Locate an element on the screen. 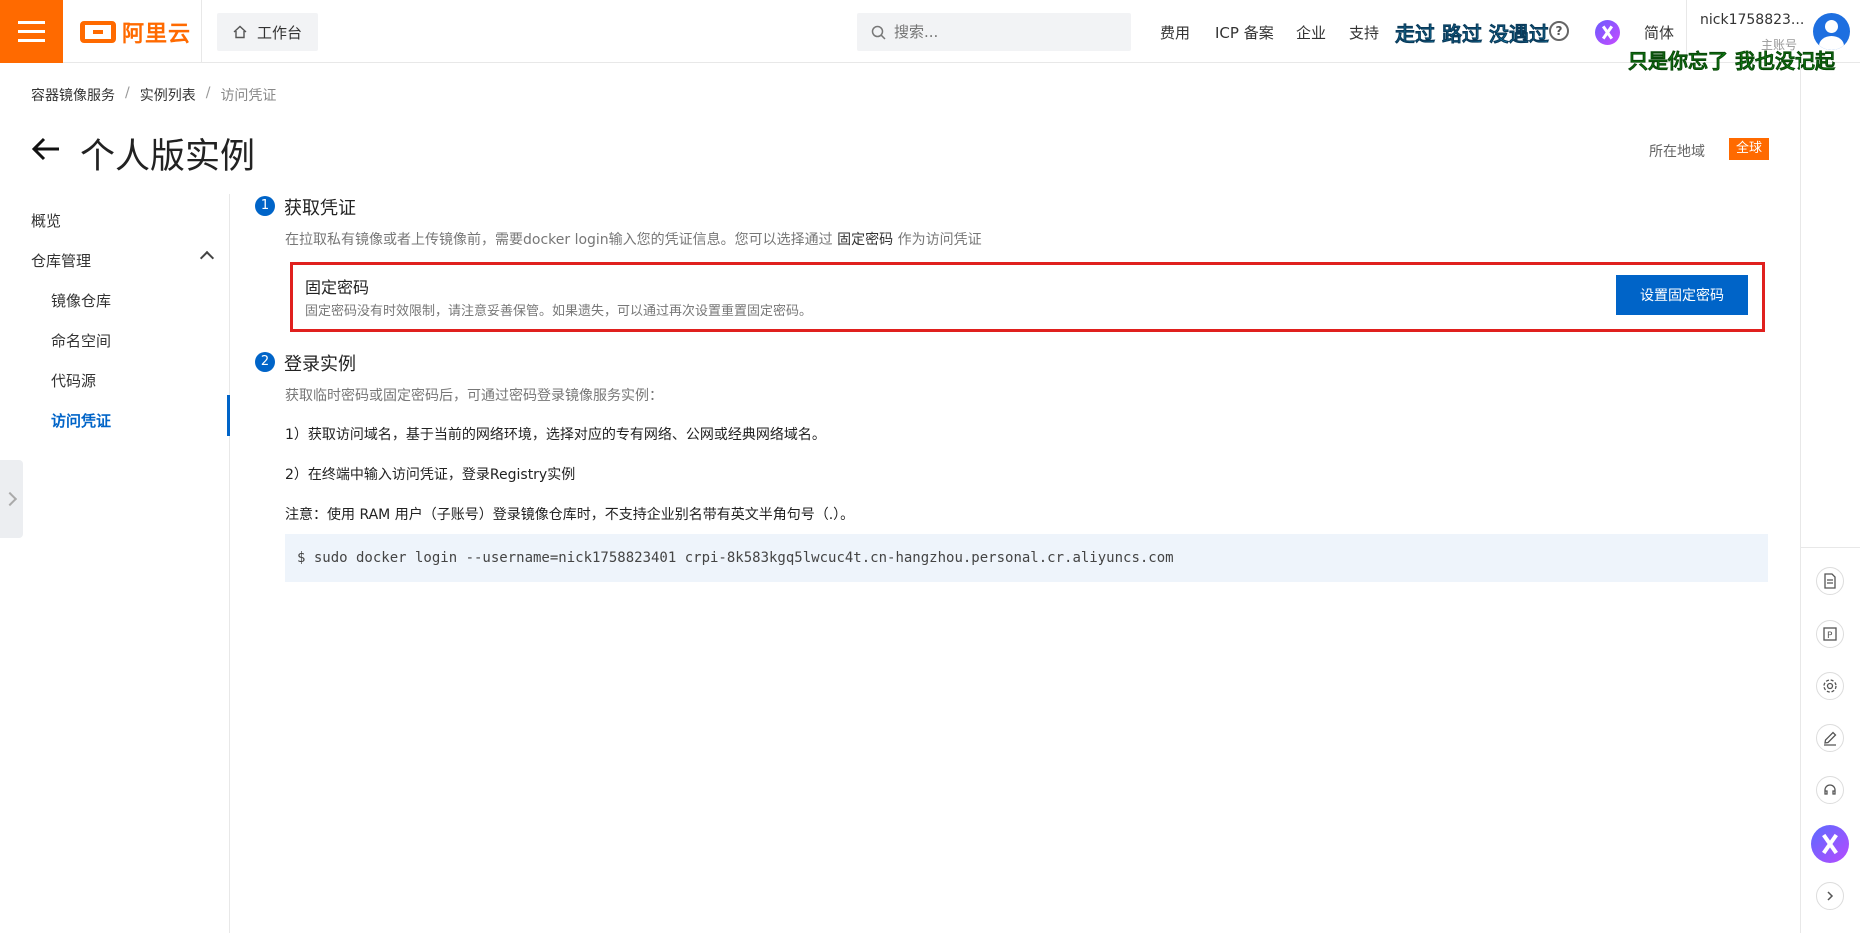  sidebar-item-namespaces: 命名空间 is located at coordinates (81, 340).